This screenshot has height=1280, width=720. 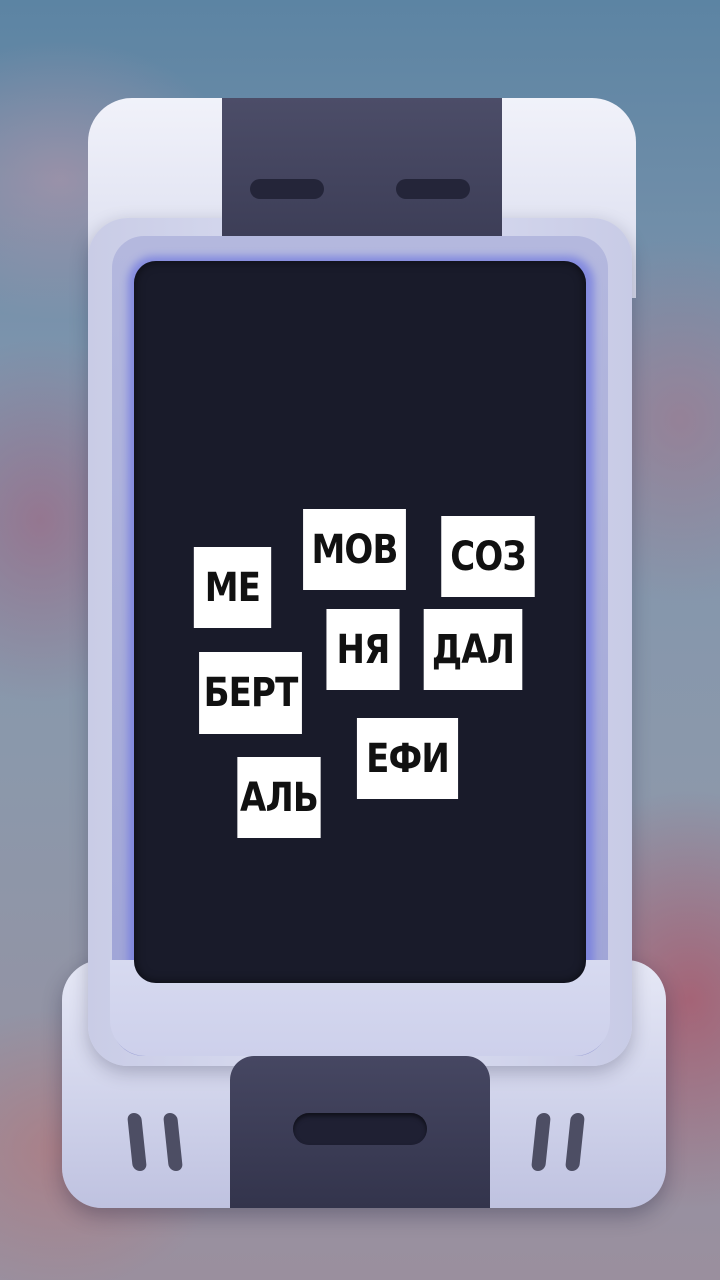 I want to click on syllable-tile-bert: БЕРТ, so click(x=250, y=693).